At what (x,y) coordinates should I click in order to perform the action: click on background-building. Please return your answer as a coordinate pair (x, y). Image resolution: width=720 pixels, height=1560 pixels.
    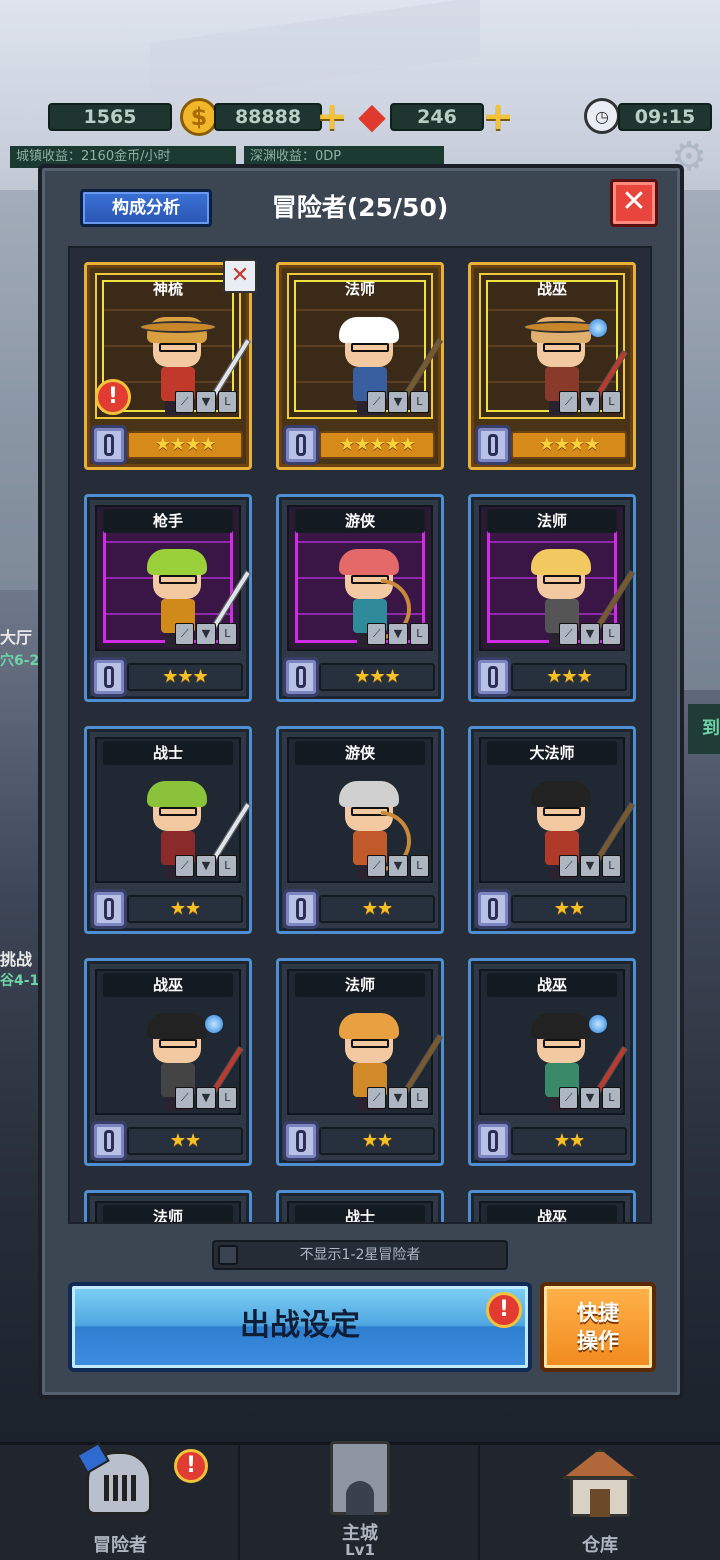
    Looking at the image, I should click on (315, 52).